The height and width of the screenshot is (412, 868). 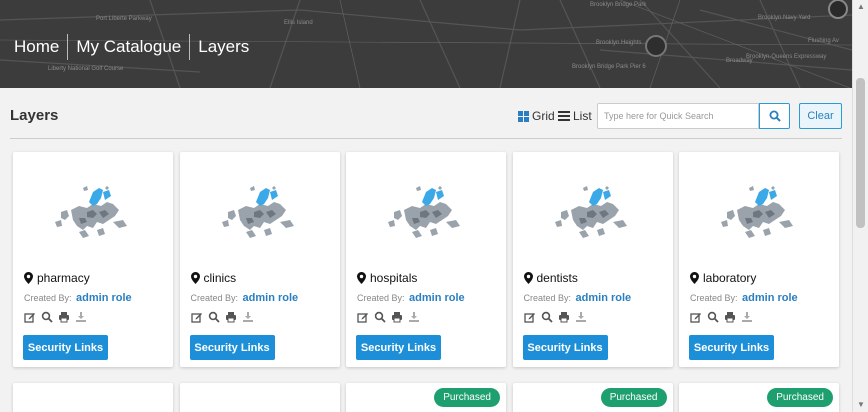 I want to click on grid-icon, so click(x=523, y=116).